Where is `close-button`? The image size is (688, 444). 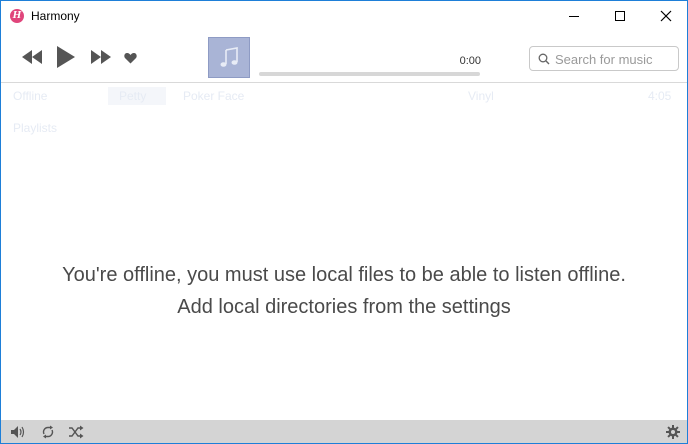 close-button is located at coordinates (665, 16).